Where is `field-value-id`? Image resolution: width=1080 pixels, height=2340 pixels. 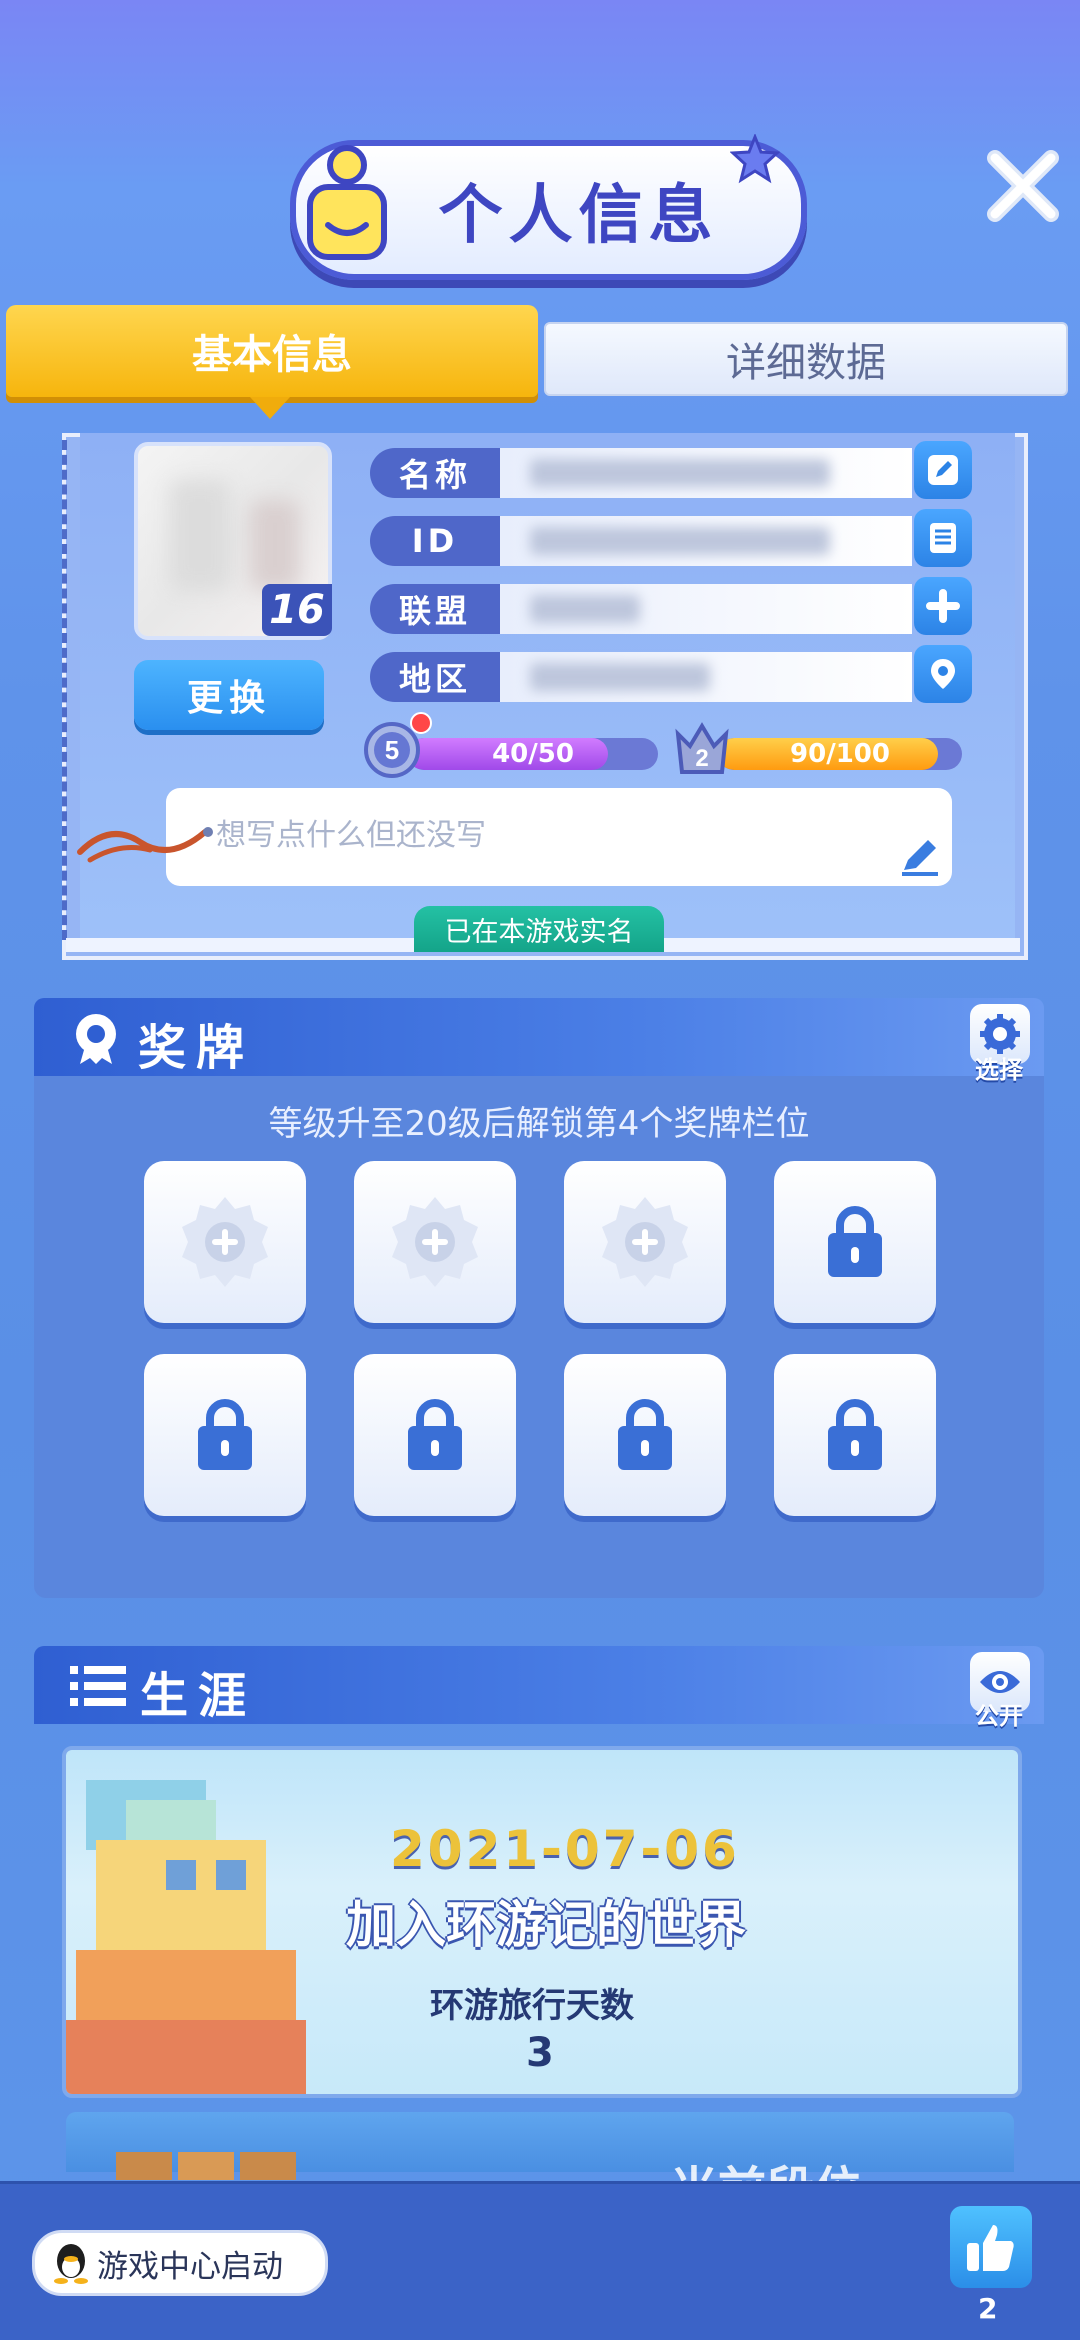 field-value-id is located at coordinates (706, 541).